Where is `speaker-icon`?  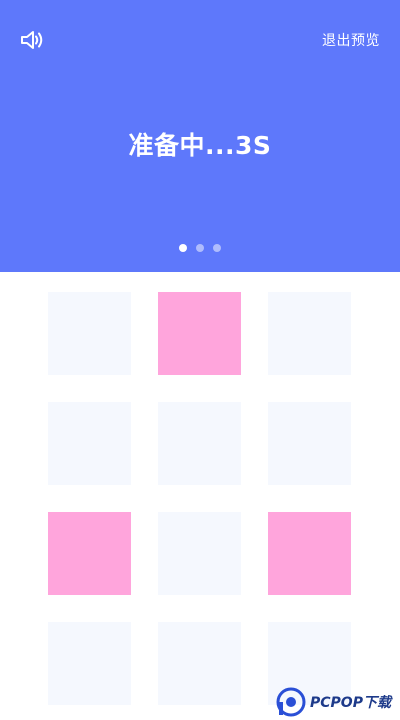
speaker-icon is located at coordinates (32, 40).